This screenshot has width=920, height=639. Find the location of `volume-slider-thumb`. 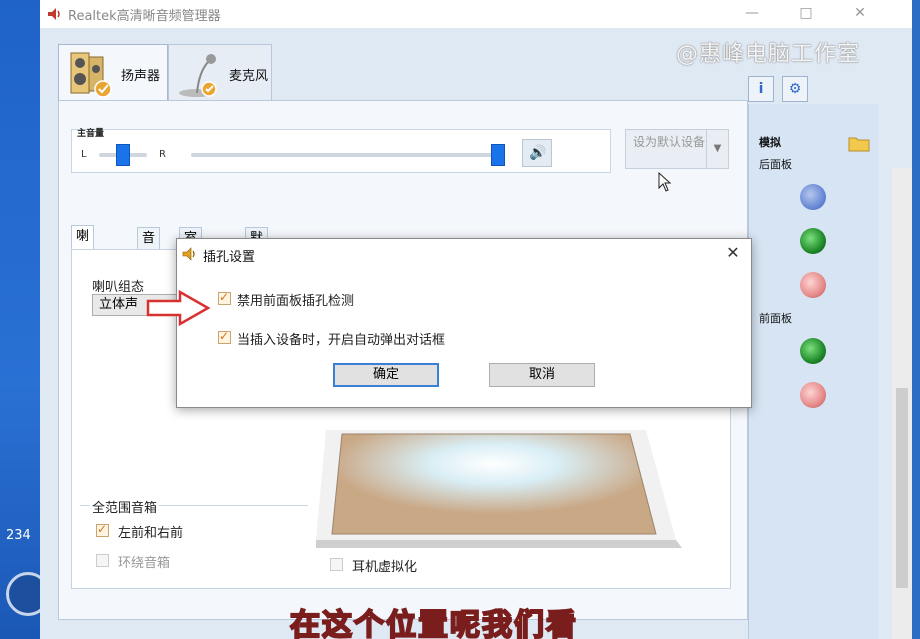

volume-slider-thumb is located at coordinates (498, 155).